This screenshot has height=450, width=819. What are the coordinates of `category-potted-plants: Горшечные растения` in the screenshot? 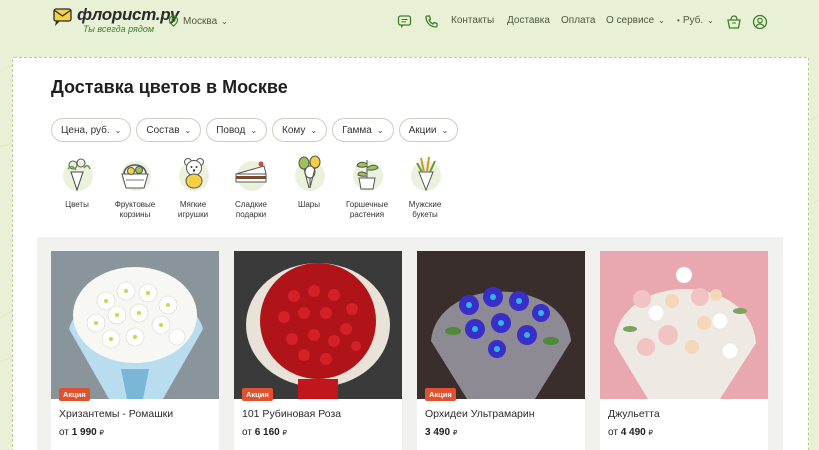 It's located at (367, 185).